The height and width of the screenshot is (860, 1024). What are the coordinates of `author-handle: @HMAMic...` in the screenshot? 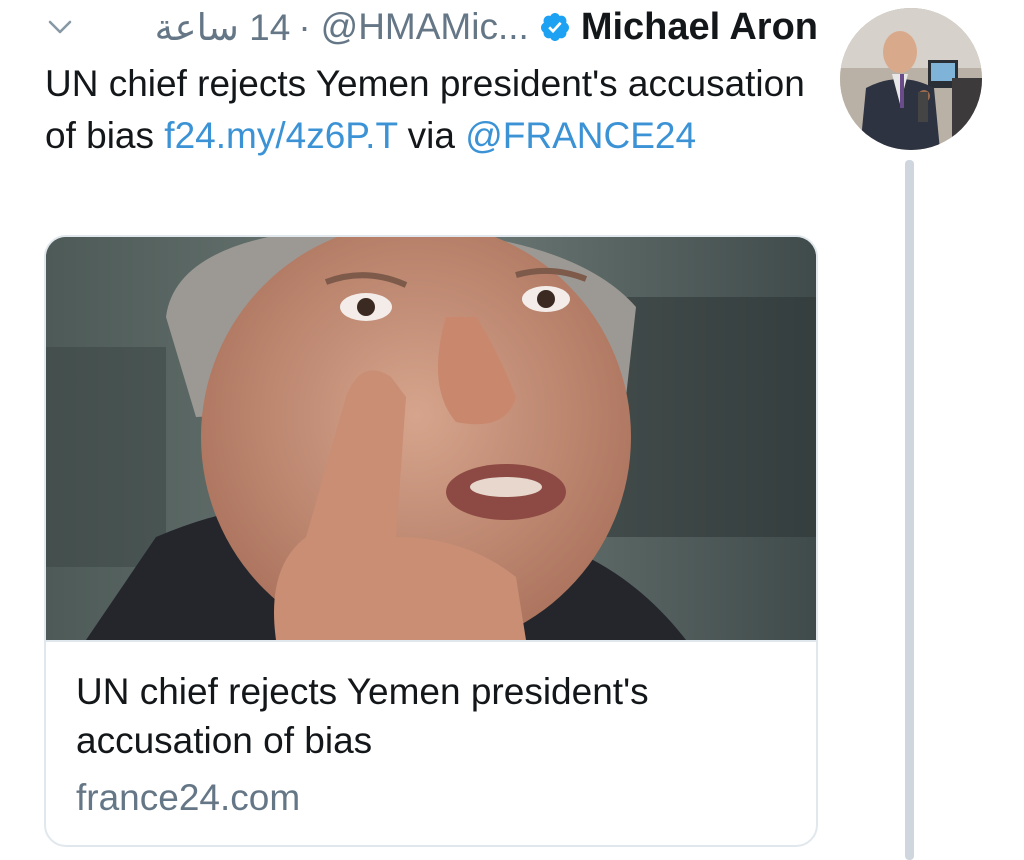 It's located at (425, 27).